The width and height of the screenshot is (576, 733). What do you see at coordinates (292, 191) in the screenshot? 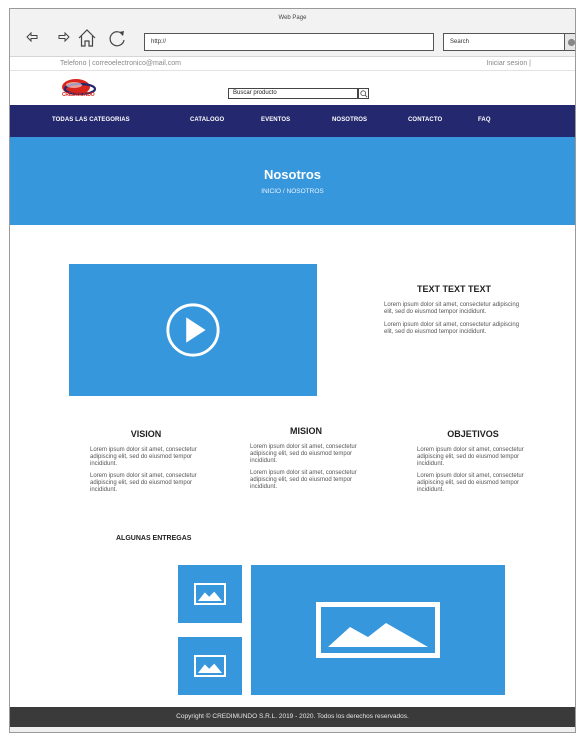
I see `breadcrumb: INICIO / NOSOTROS` at bounding box center [292, 191].